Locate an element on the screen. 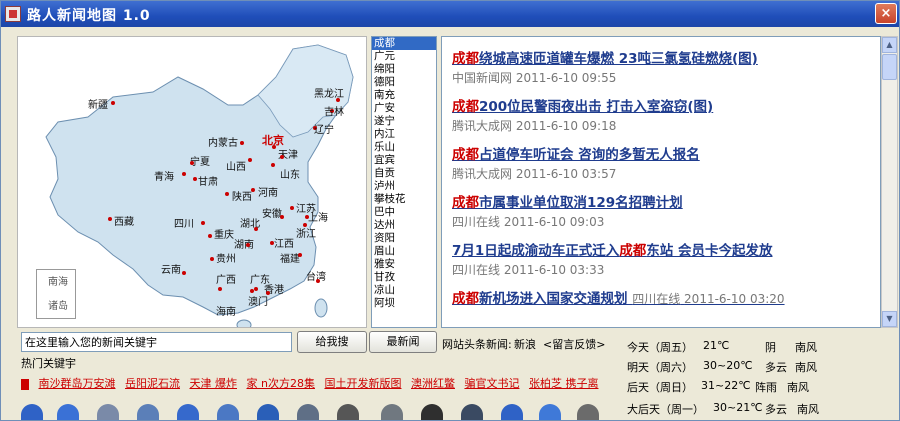 This screenshot has width=900, height=421. city-list-item: 德阳 is located at coordinates (404, 82).